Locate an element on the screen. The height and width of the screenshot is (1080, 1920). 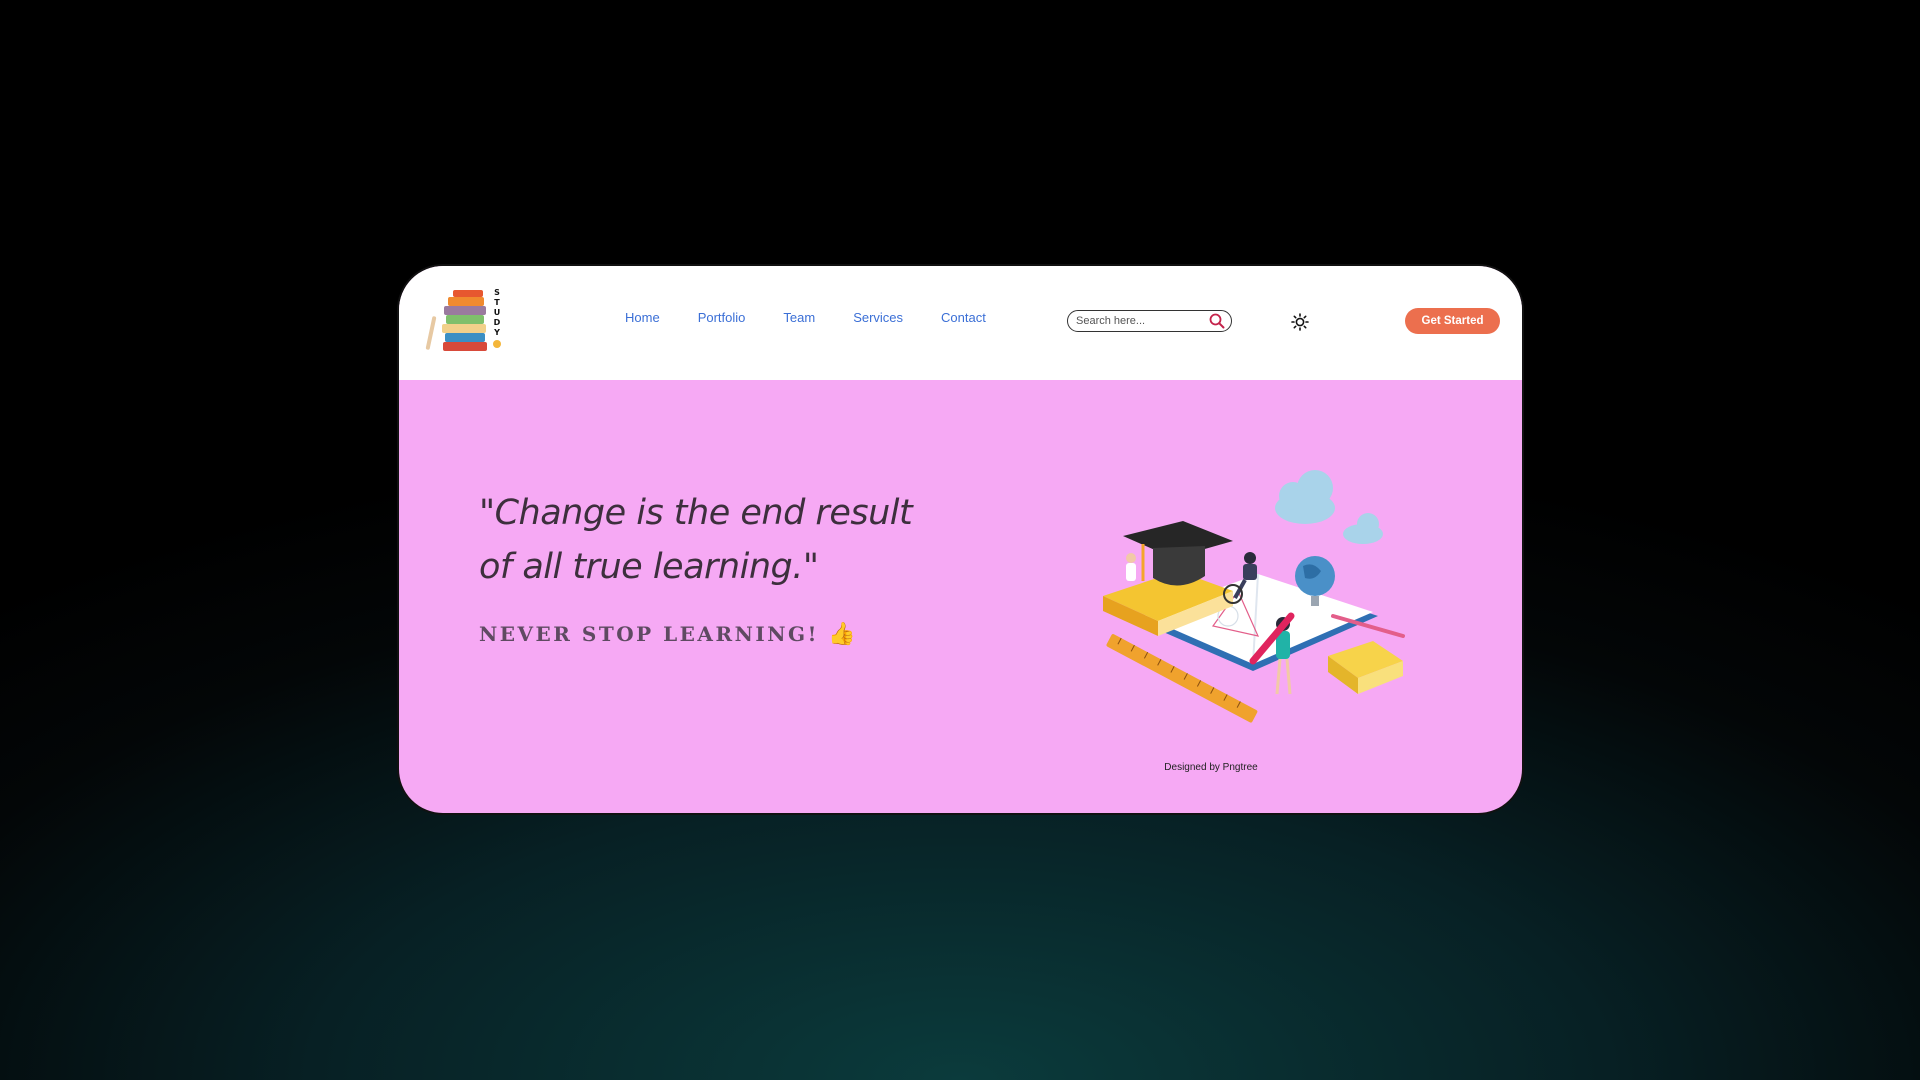
nav-home: Home is located at coordinates (642, 317).